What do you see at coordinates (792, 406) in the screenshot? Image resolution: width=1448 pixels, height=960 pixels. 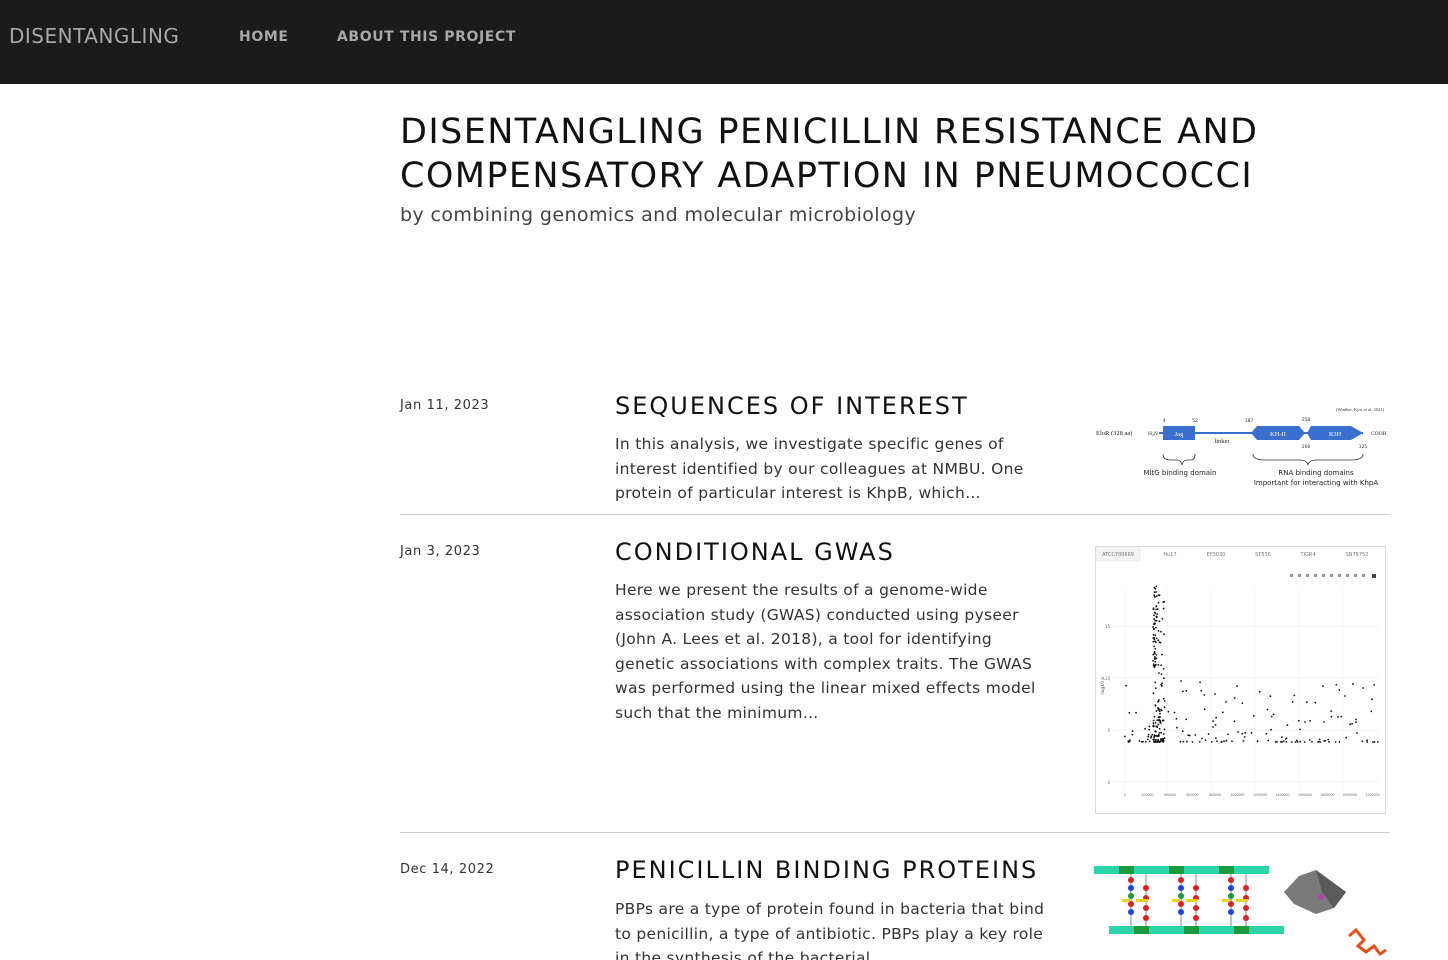 I see `post-title-link: SEQUENCES OF INTEREST` at bounding box center [792, 406].